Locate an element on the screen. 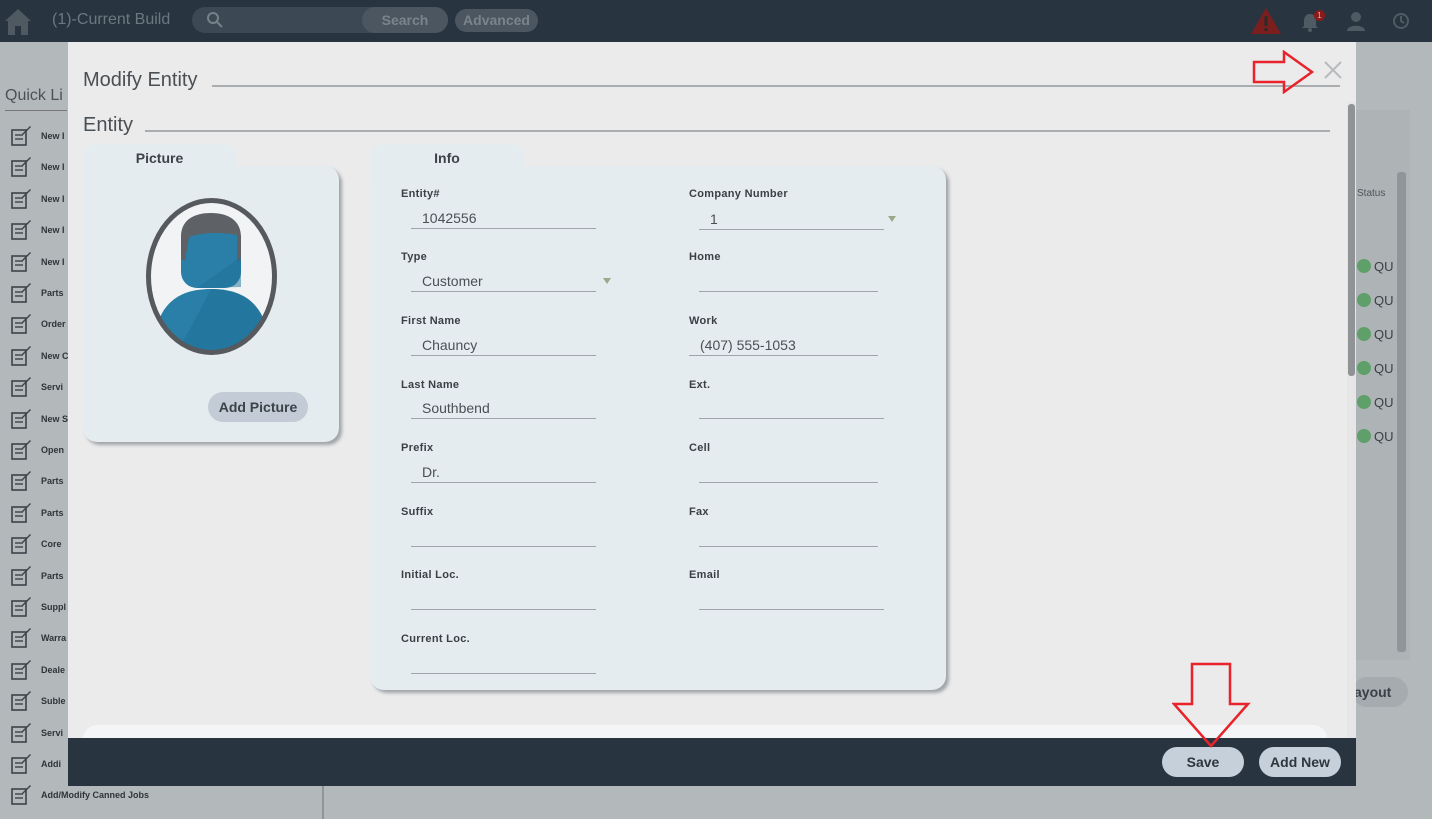 The height and width of the screenshot is (819, 1432). first-name-field is located at coordinates (503, 345).